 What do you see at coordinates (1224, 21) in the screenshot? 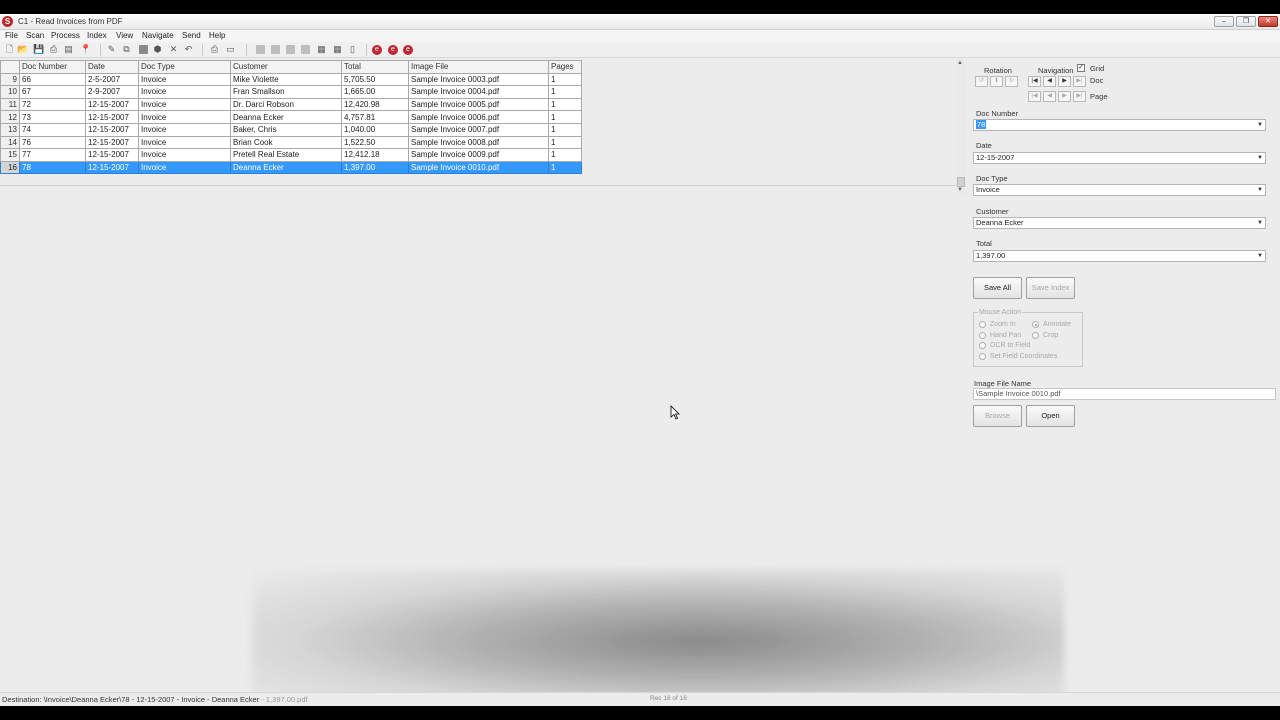
I see `minimize-icon: –` at bounding box center [1224, 21].